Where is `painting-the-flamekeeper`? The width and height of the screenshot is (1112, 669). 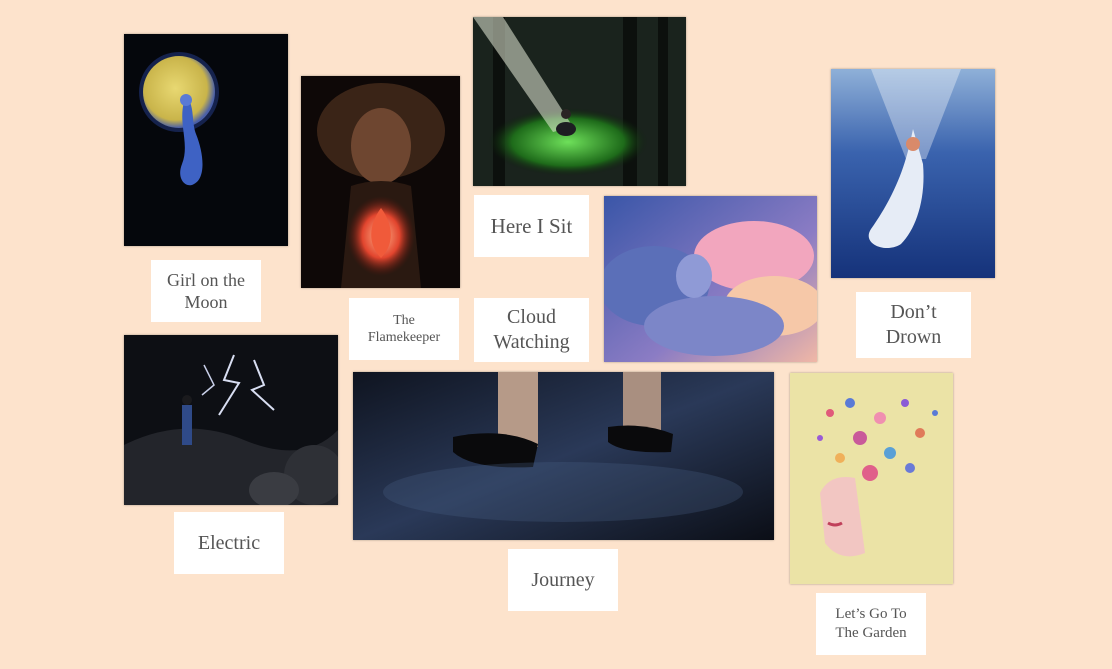
painting-the-flamekeeper is located at coordinates (380, 182).